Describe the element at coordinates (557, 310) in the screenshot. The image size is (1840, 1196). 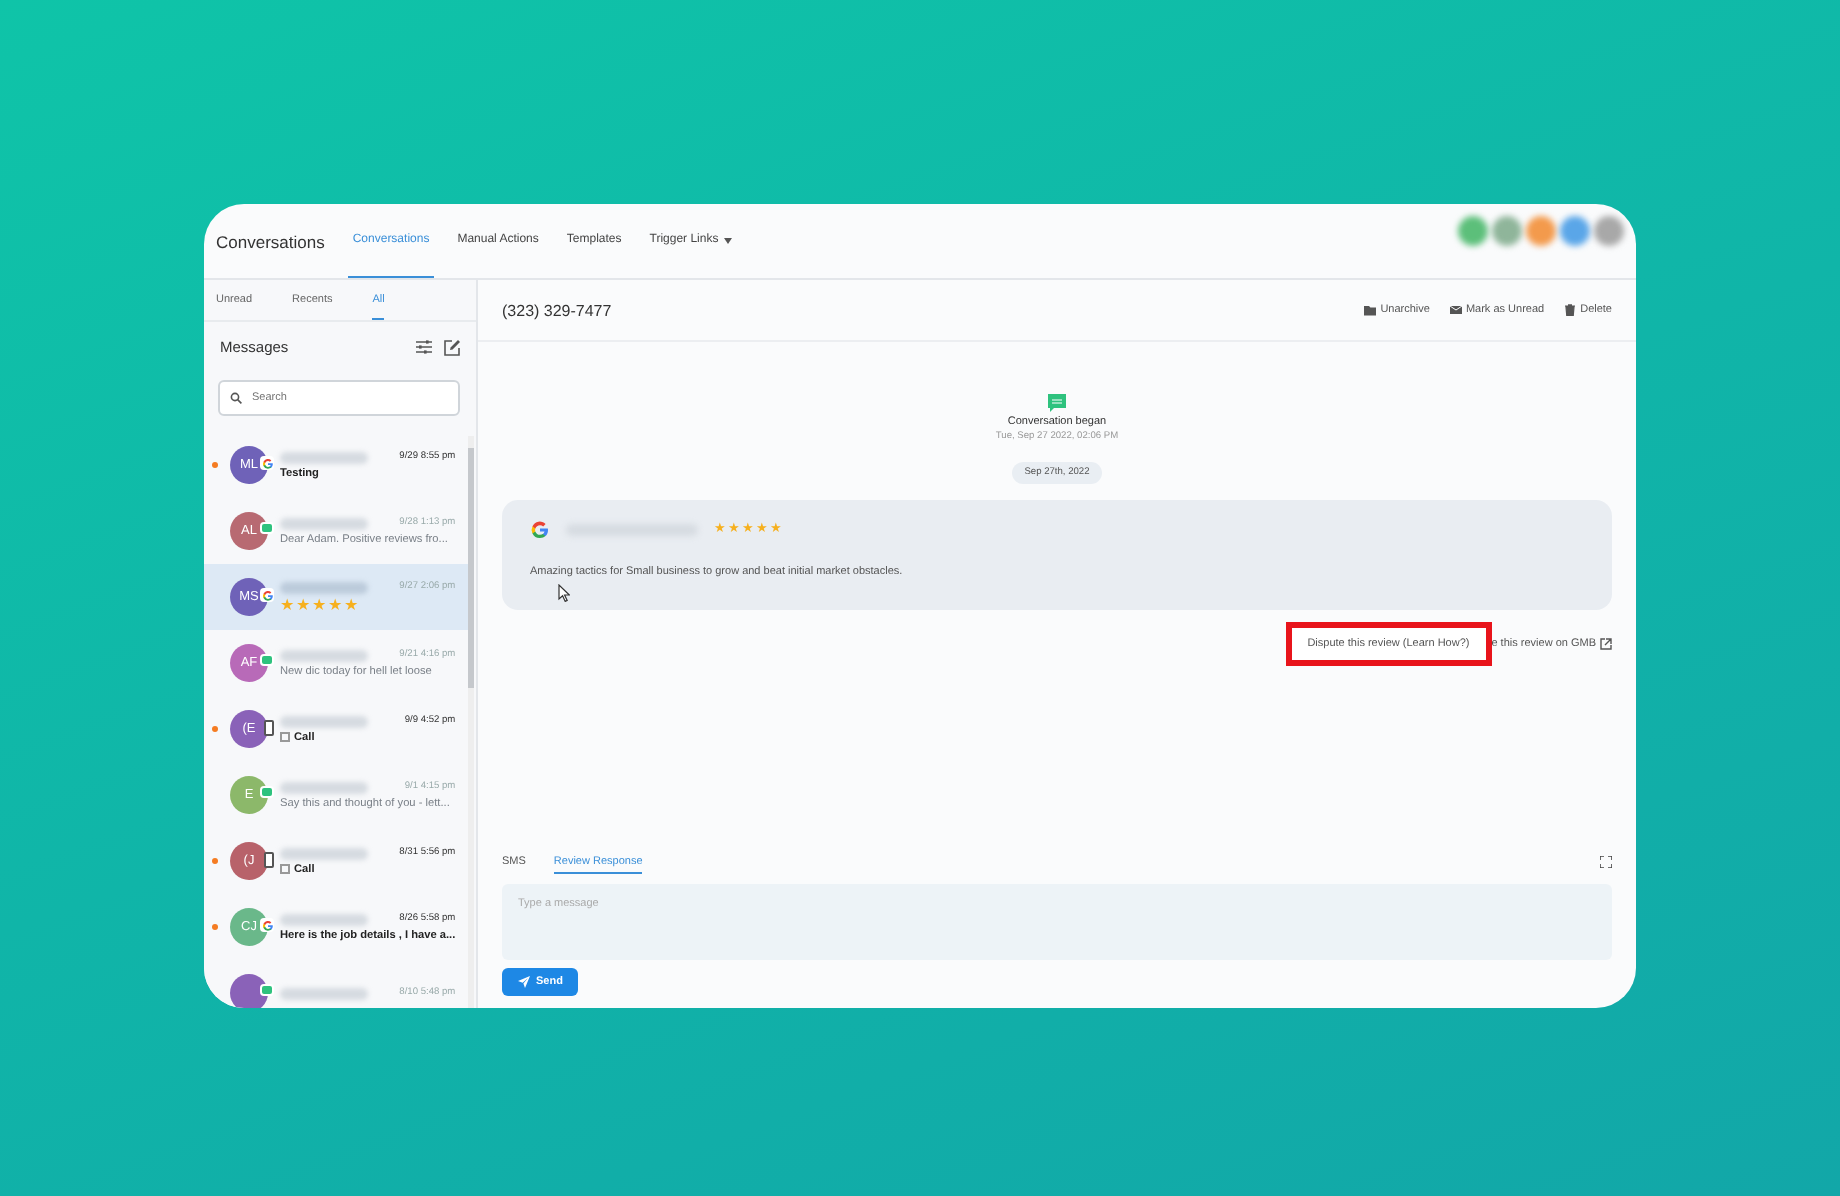
I see `phone-number: (323) 329-7477` at that location.